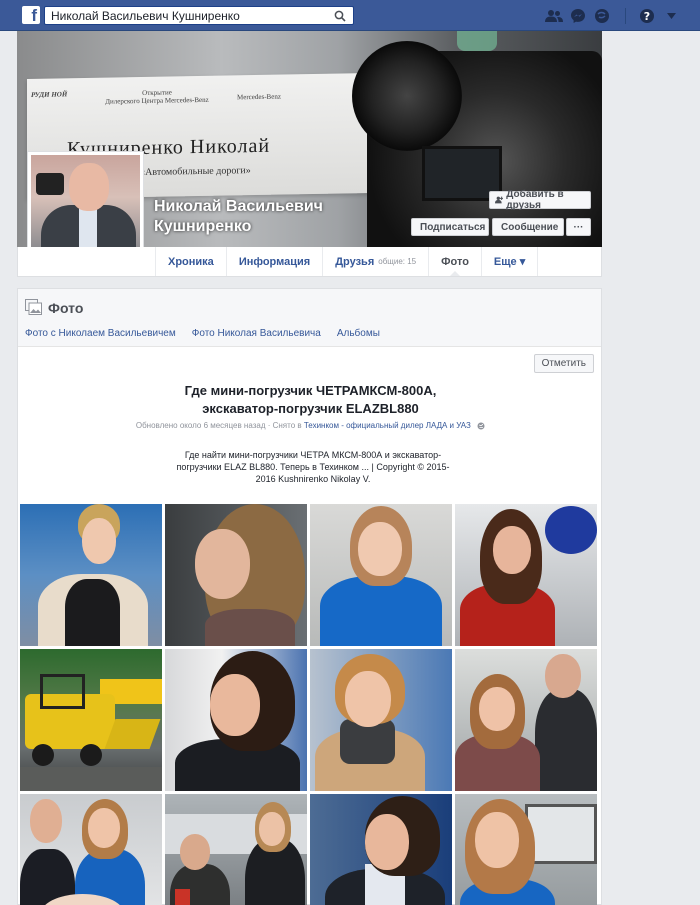  Describe the element at coordinates (407, 96) in the screenshot. I see `cover-camera-lens` at that location.